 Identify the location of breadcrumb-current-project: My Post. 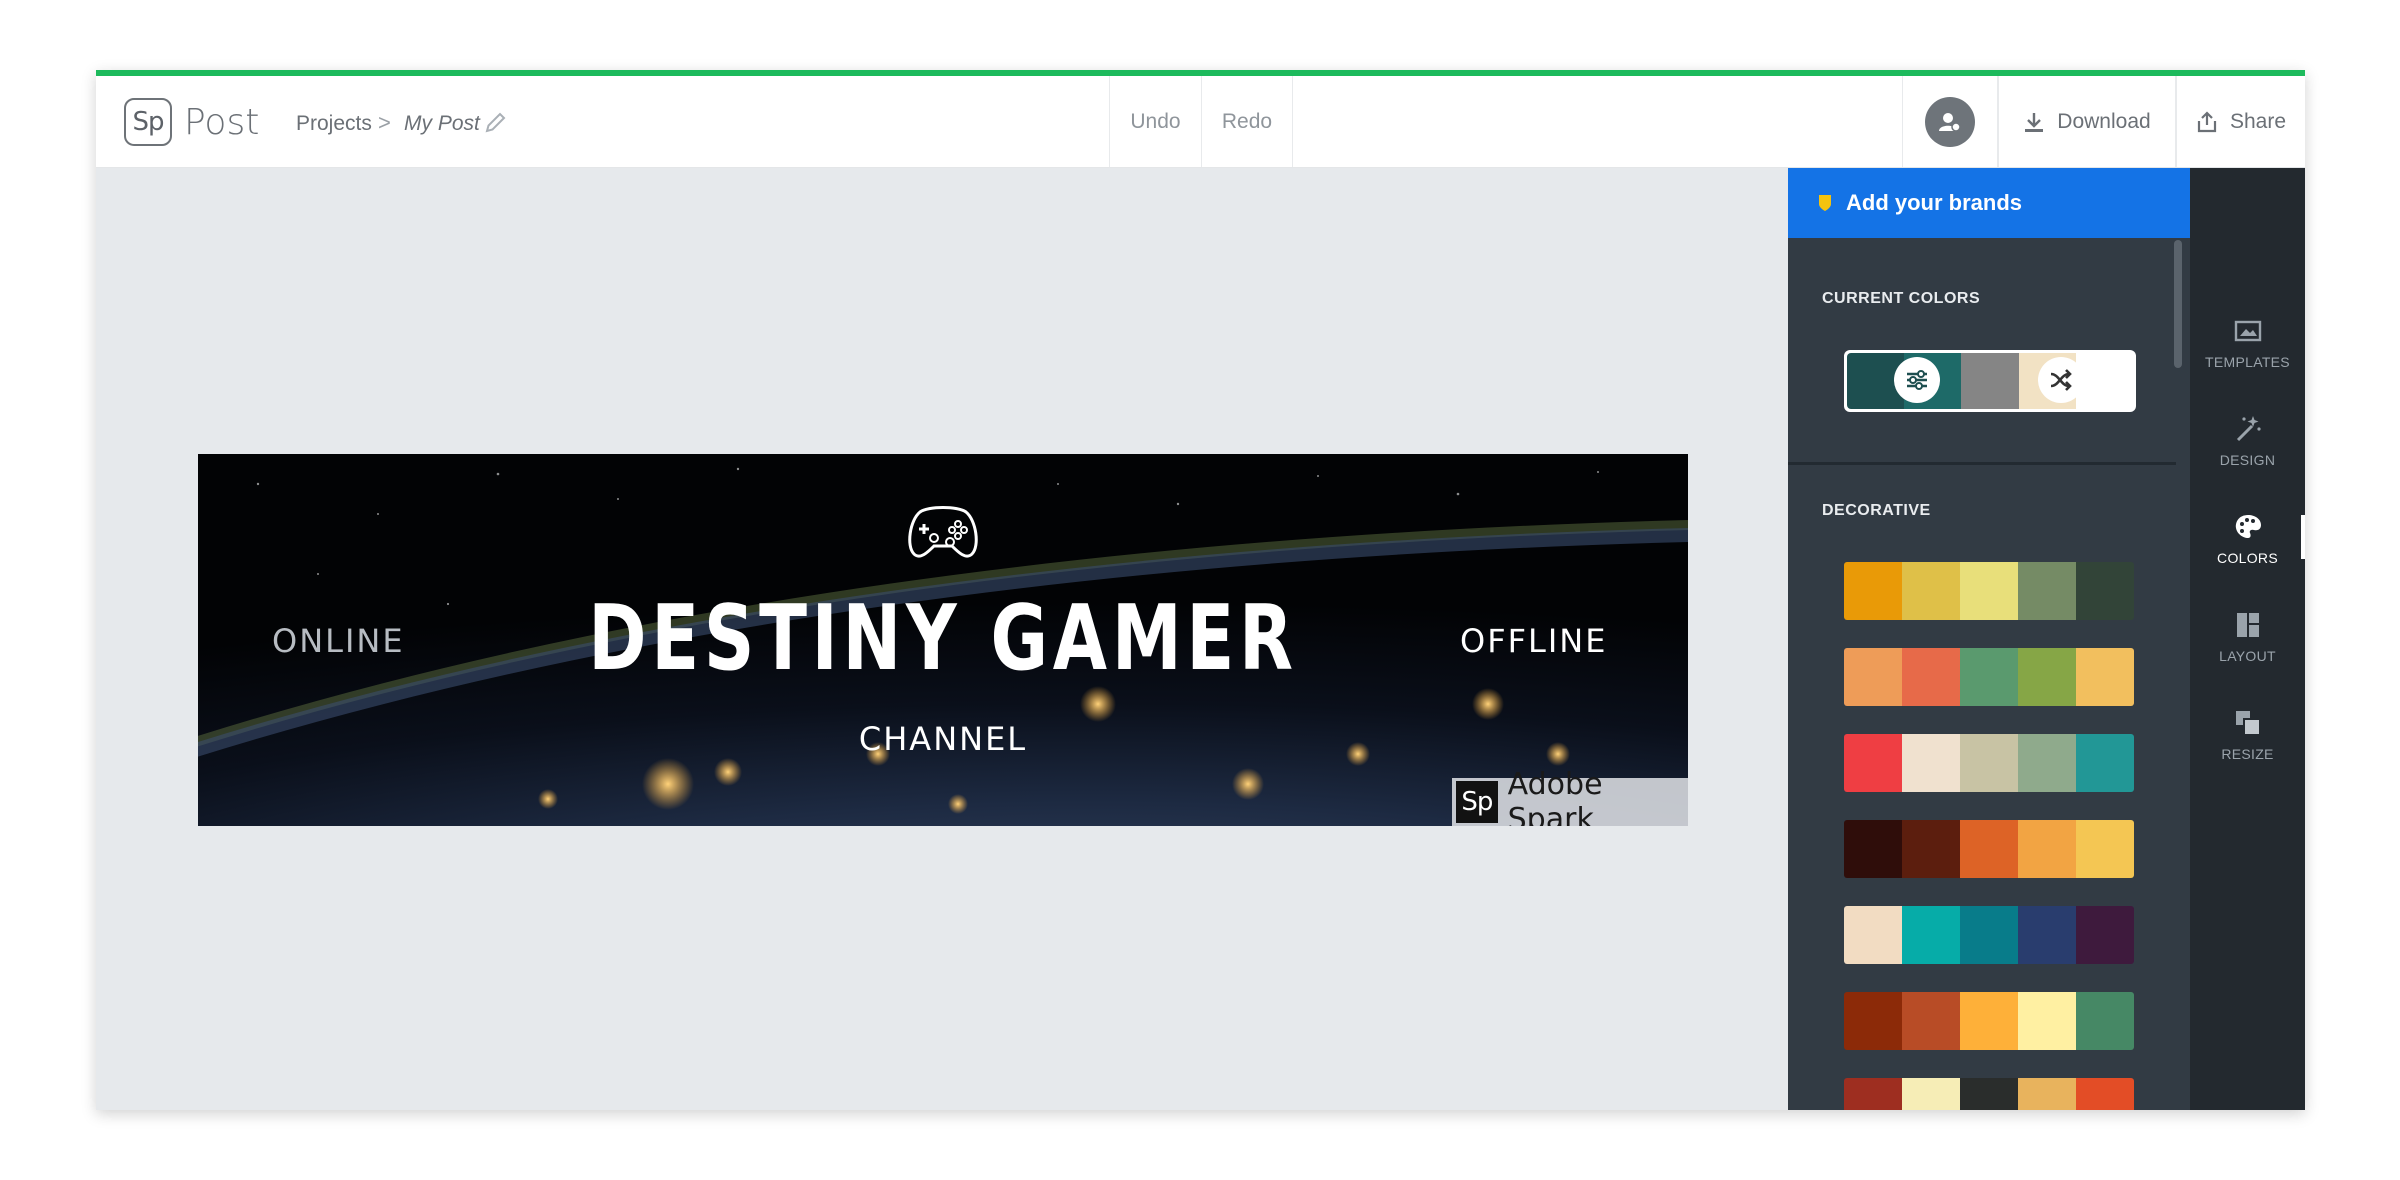
(442, 123).